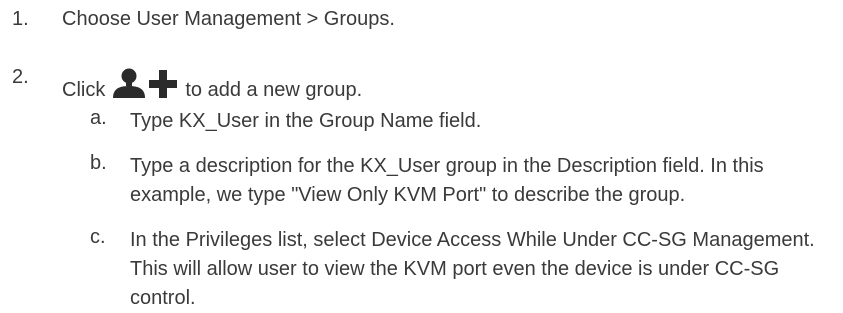 The image size is (843, 313). What do you see at coordinates (98, 163) in the screenshot?
I see `substep-letter: b.` at bounding box center [98, 163].